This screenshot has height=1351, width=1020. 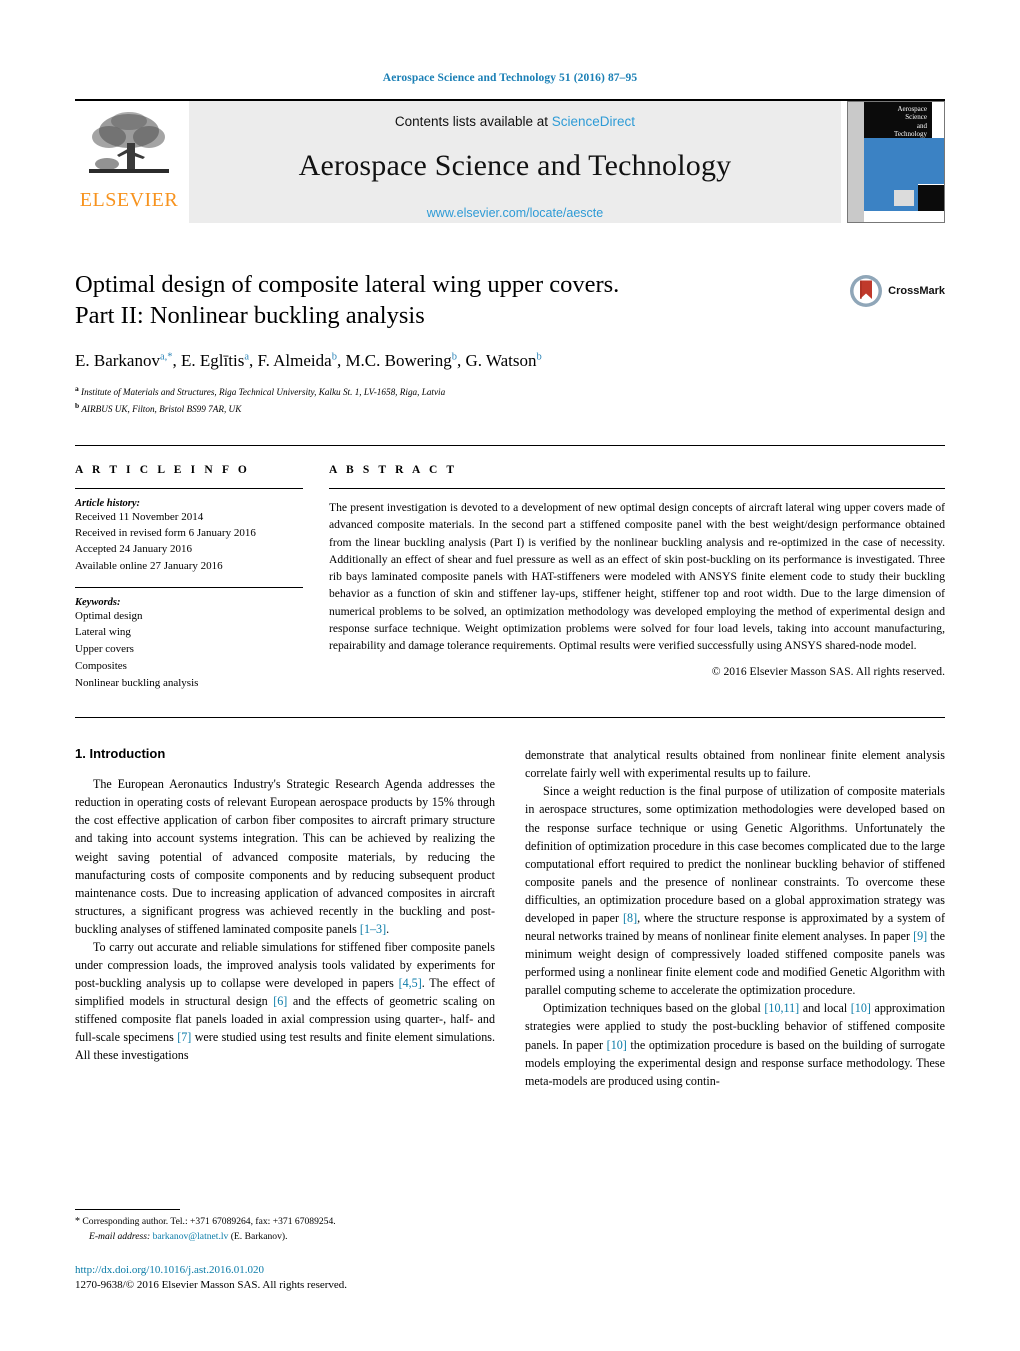 I want to click on cover-title-line-2: Science, so click(x=916, y=117).